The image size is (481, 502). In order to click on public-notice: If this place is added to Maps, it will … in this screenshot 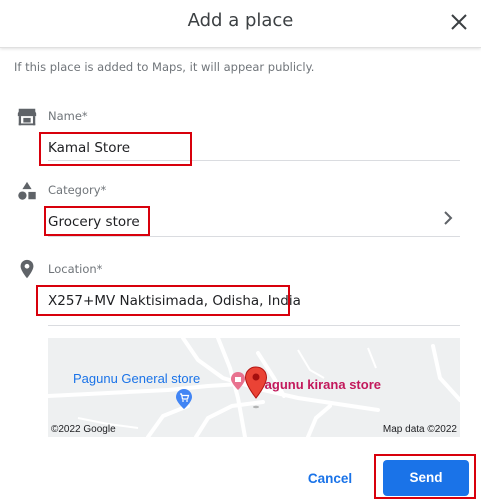, I will do `click(164, 67)`.